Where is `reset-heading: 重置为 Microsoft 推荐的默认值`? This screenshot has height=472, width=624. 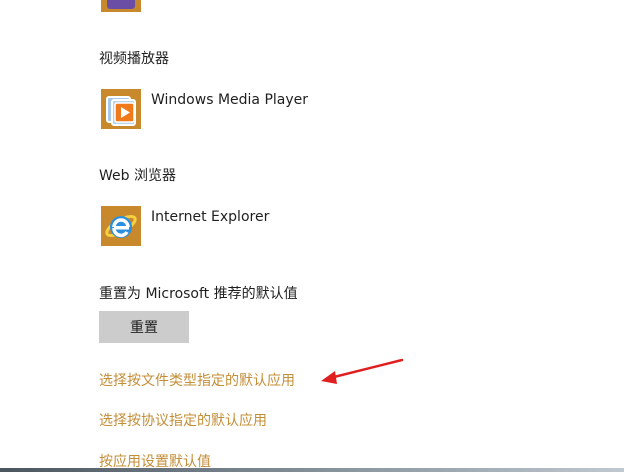 reset-heading: 重置为 Microsoft 推荐的默认值 is located at coordinates (198, 294).